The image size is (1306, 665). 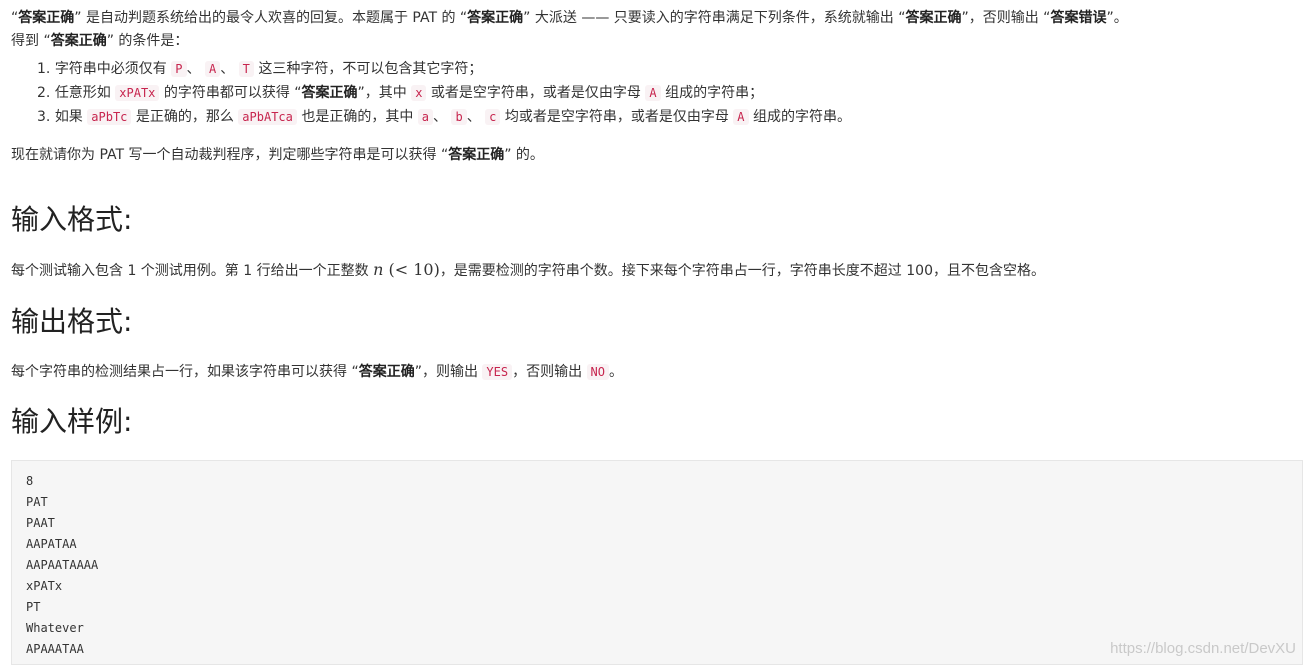 What do you see at coordinates (476, 155) in the screenshot?
I see `task-bold: 答案正确` at bounding box center [476, 155].